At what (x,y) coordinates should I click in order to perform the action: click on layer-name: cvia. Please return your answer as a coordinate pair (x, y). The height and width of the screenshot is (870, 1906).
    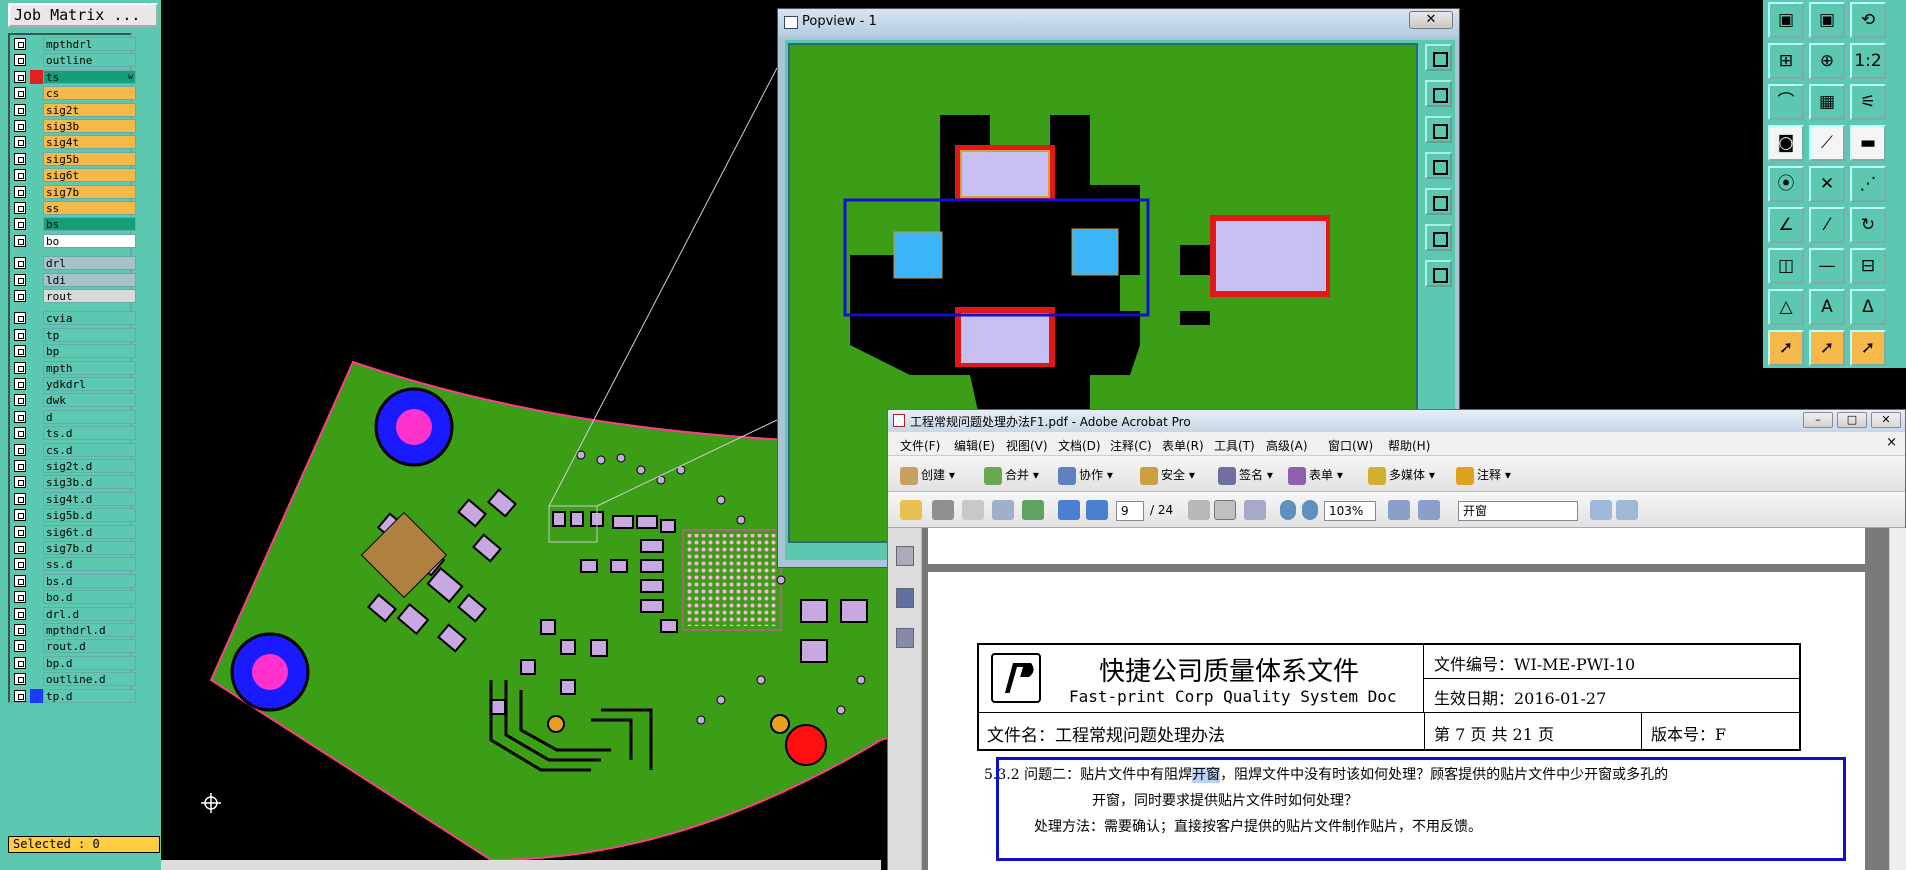
    Looking at the image, I should click on (89, 318).